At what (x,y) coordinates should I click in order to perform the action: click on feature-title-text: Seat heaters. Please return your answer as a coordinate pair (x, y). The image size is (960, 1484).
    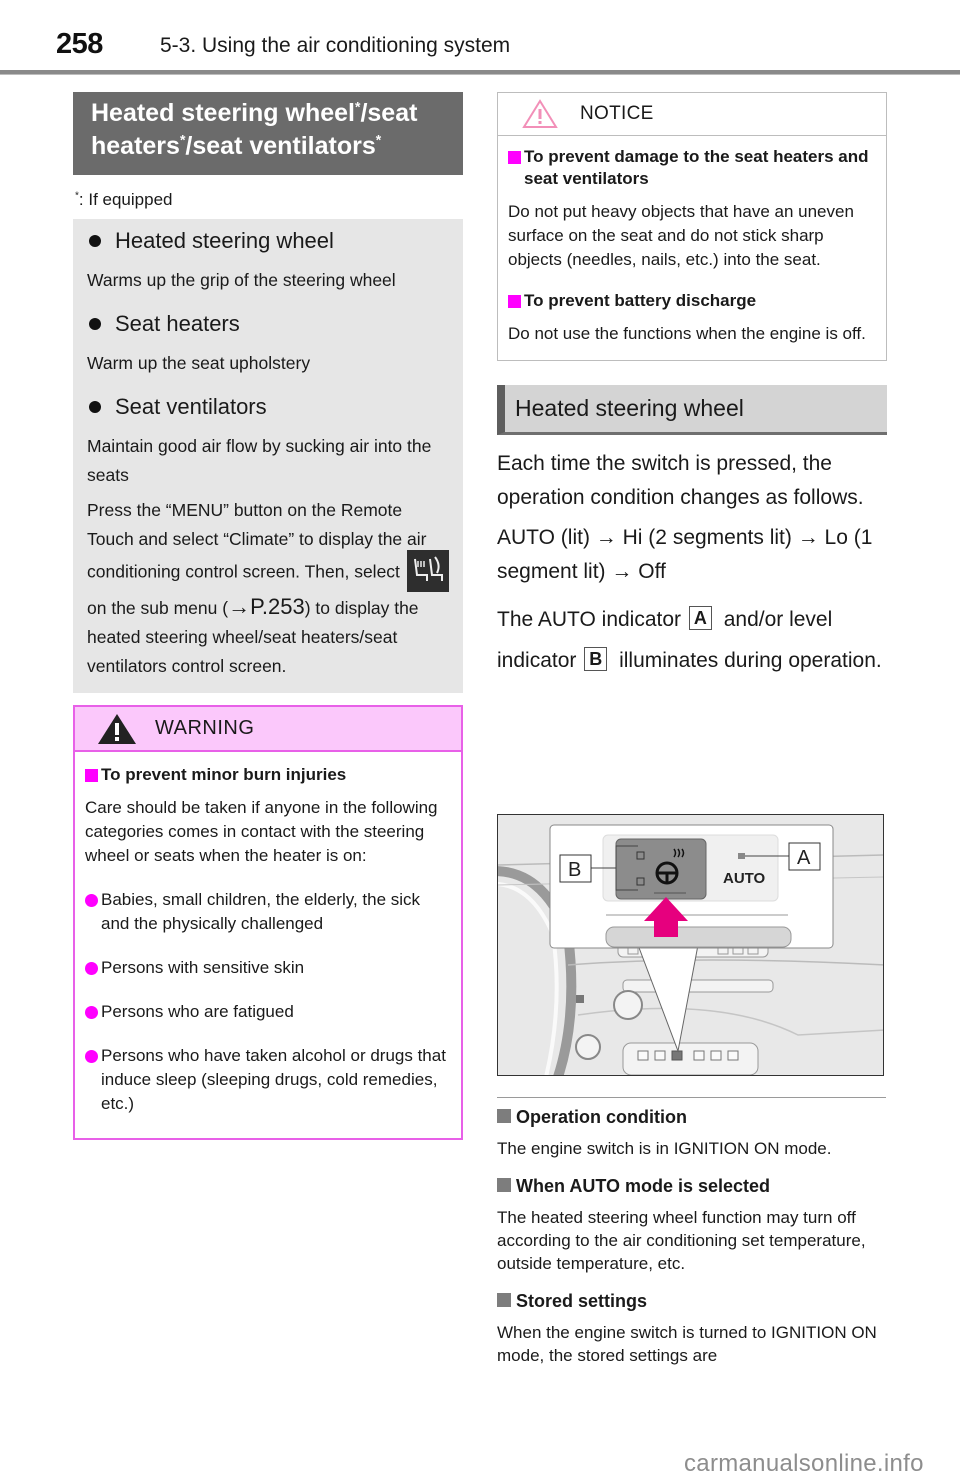
    Looking at the image, I should click on (177, 323).